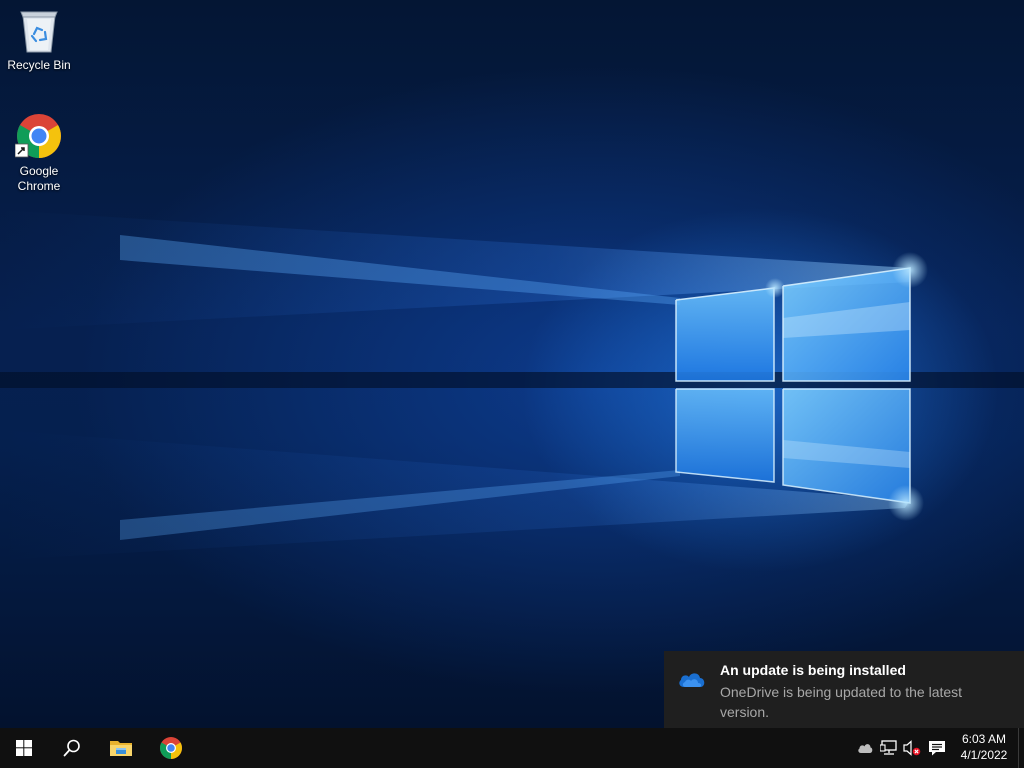  I want to click on notification-title: An update is being installed, so click(813, 670).